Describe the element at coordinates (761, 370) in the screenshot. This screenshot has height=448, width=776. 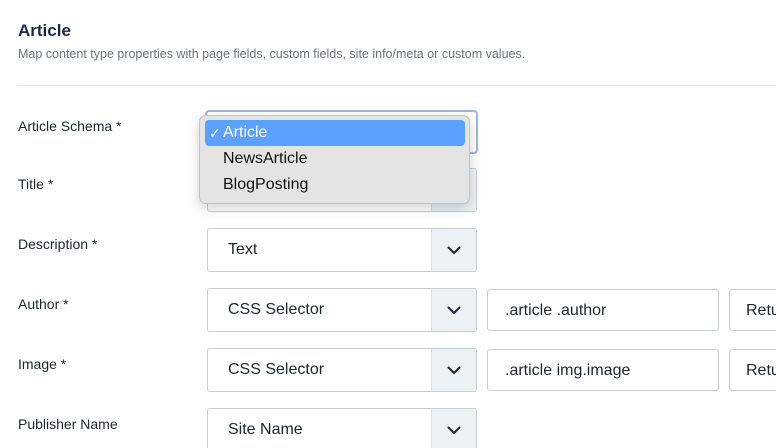
I see `image-extra-value: Retu` at that location.